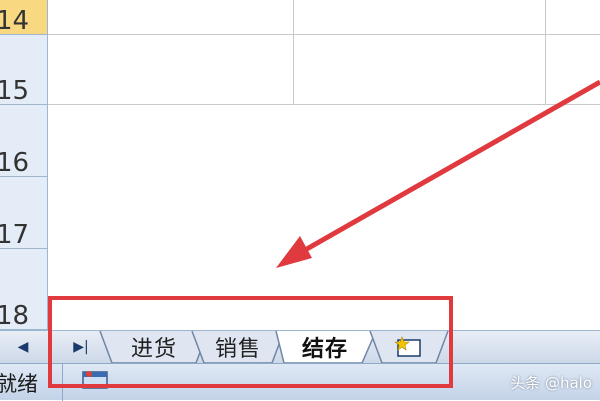  I want to click on row-header-14: 14, so click(24, 17).